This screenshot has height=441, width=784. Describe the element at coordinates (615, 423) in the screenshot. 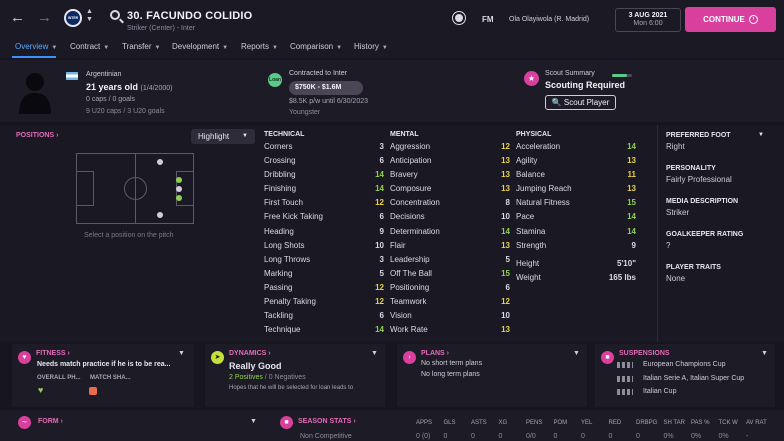

I see `stat-column-header: RED` at that location.